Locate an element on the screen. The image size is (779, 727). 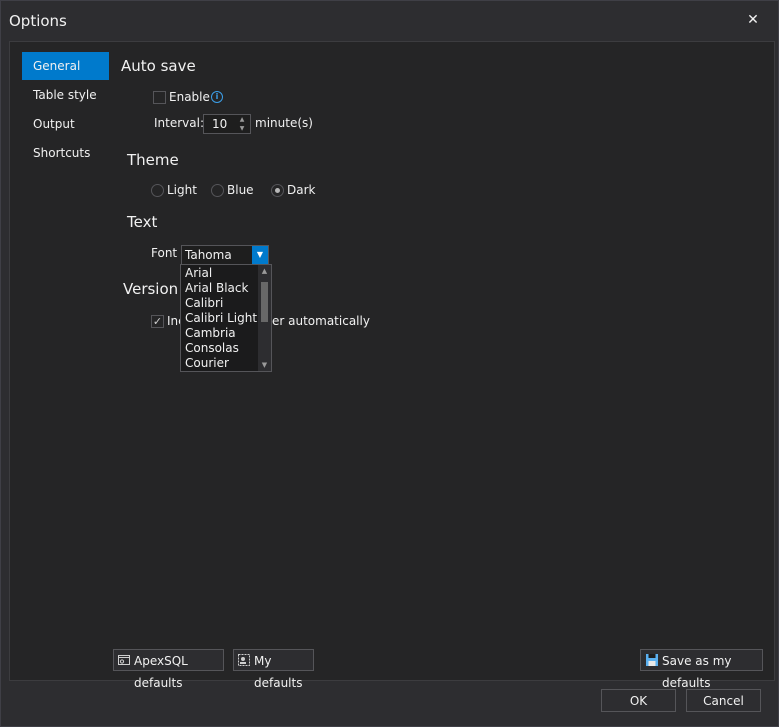
my-defaults-button: My defaults is located at coordinates (273, 669).